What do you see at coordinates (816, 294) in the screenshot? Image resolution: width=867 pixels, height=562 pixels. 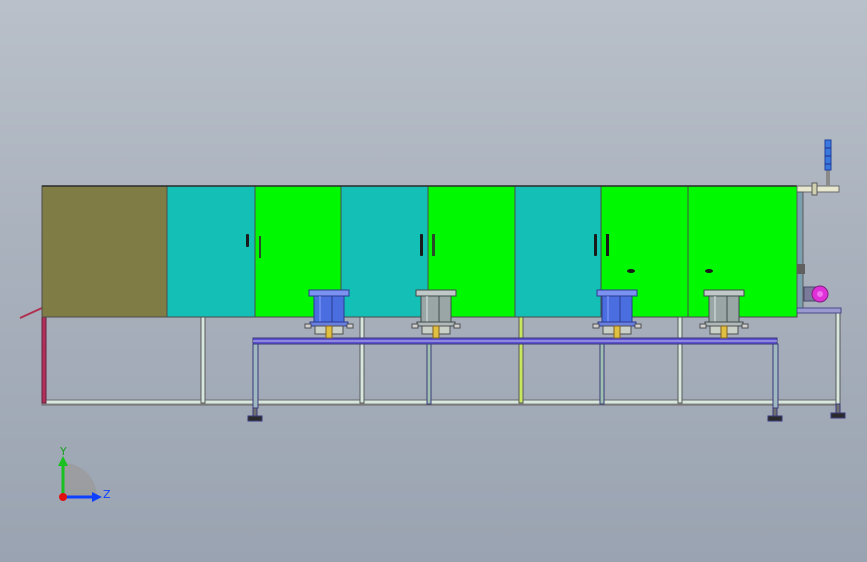 I see `motor-icon` at bounding box center [816, 294].